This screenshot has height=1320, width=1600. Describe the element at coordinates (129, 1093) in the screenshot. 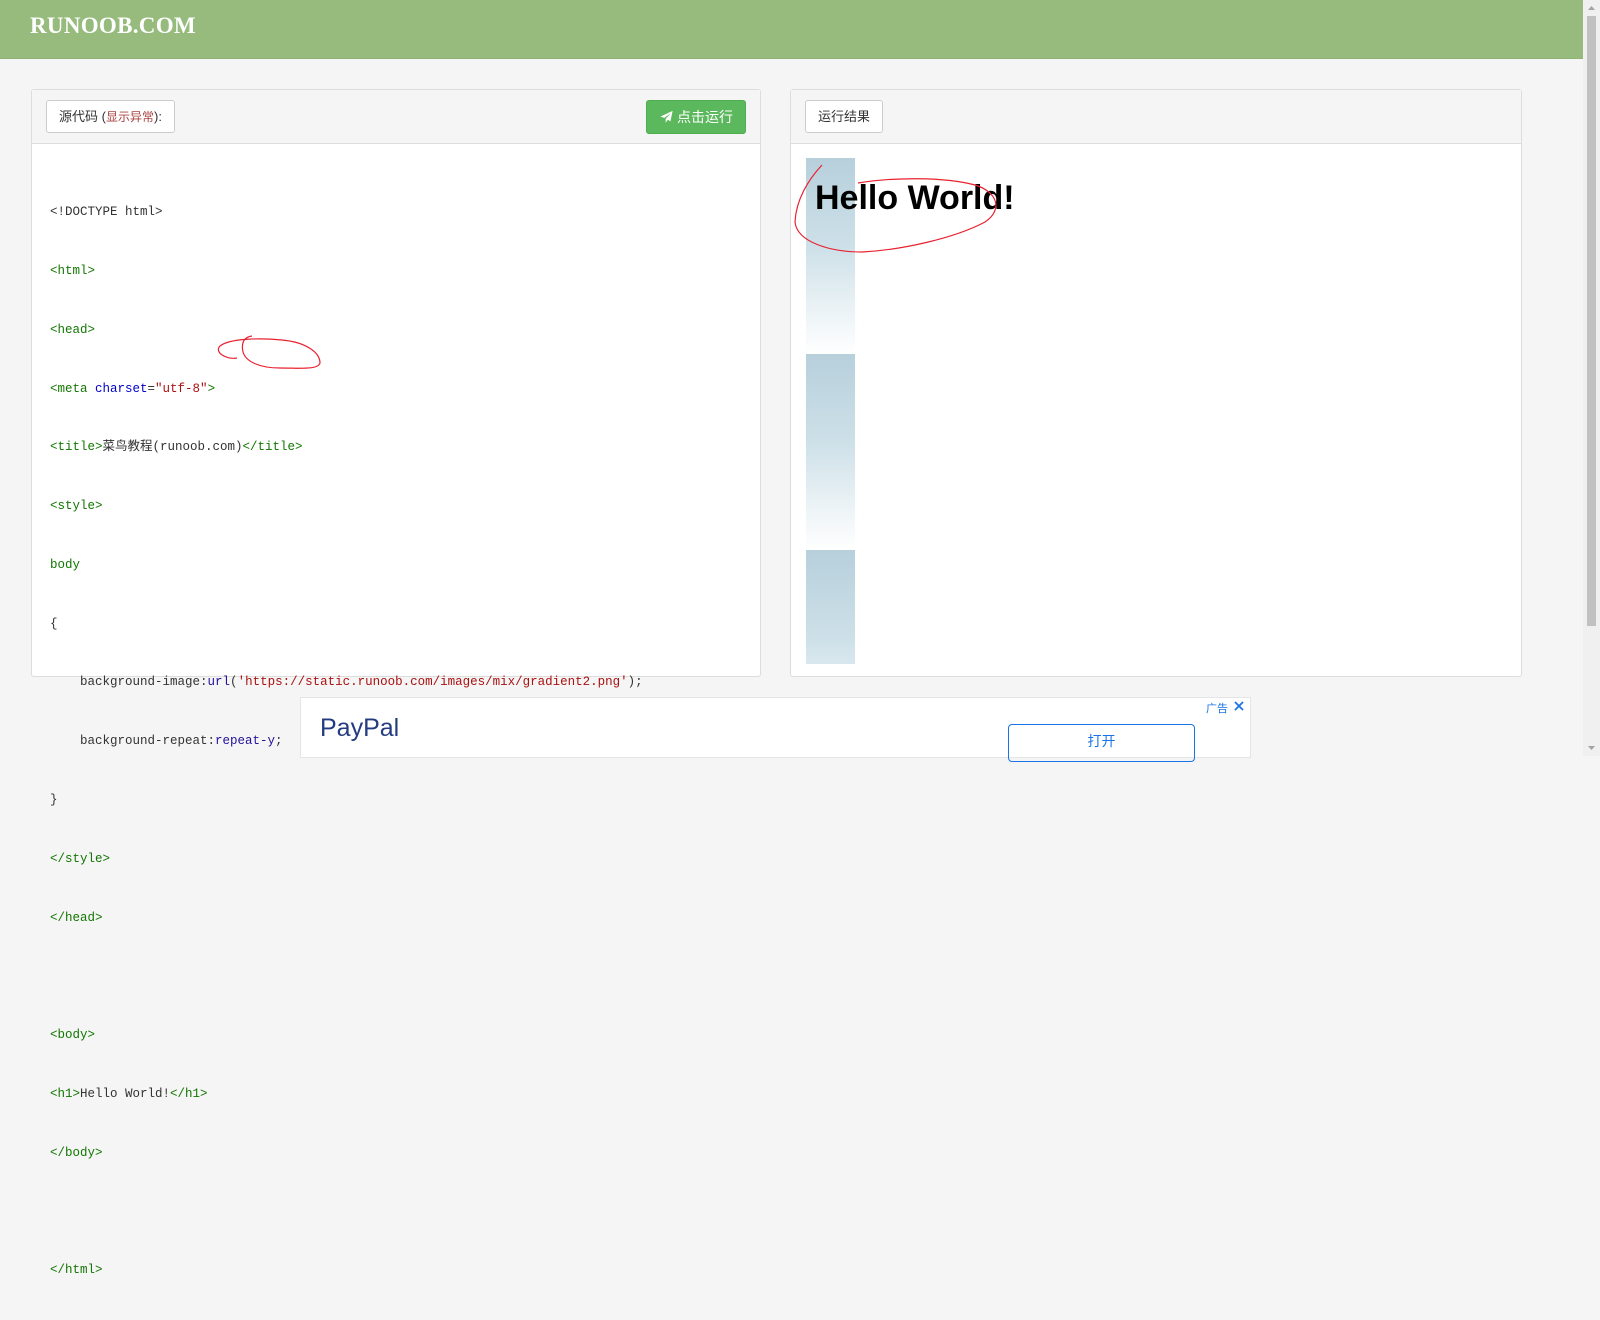

I see `code-line: <h1>Hello World!</h1>` at that location.